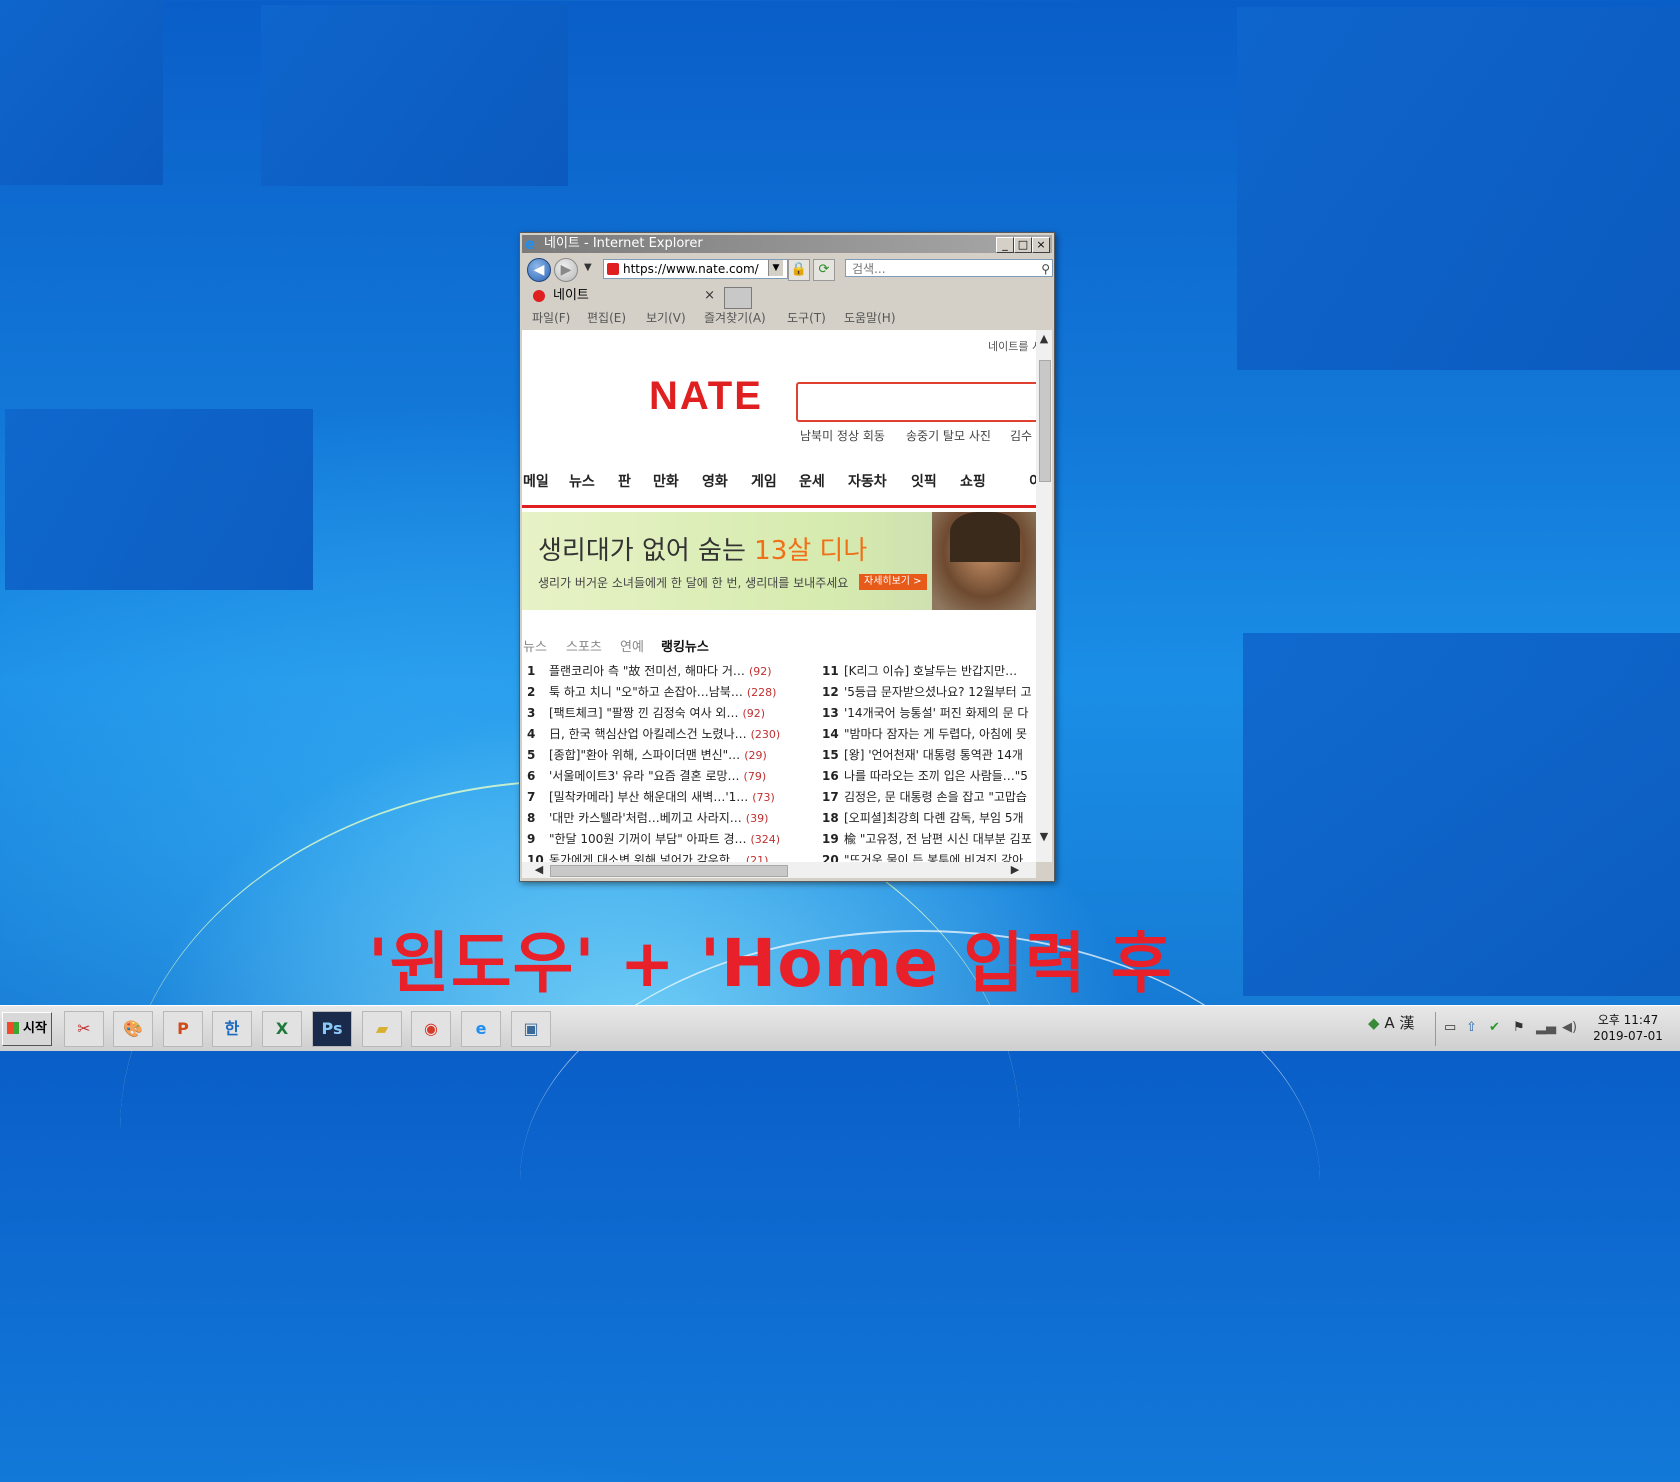 The image size is (1680, 1482). Describe the element at coordinates (924, 481) in the screenshot. I see `gnb-itpick: 잇픽` at that location.